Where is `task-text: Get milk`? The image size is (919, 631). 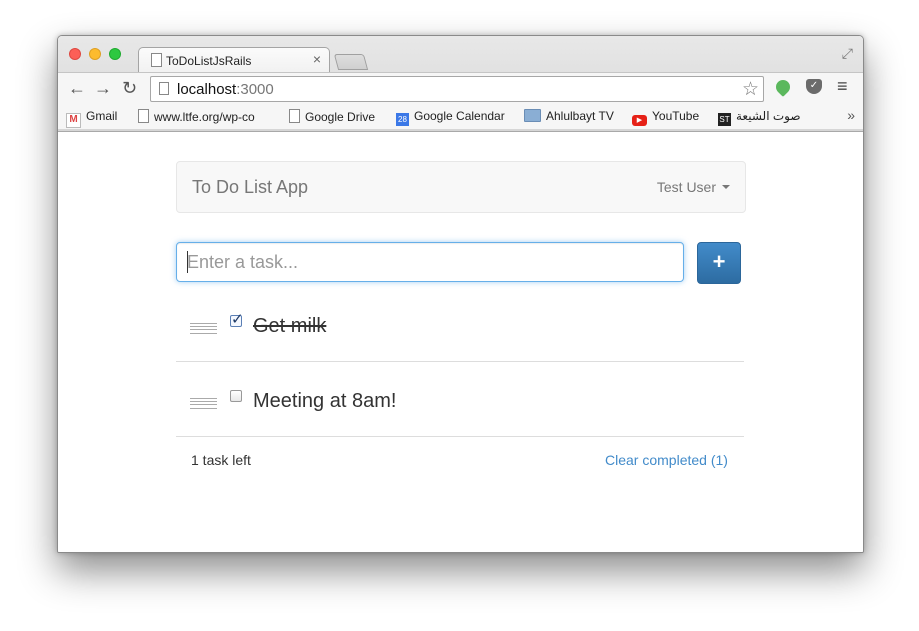 task-text: Get milk is located at coordinates (289, 326).